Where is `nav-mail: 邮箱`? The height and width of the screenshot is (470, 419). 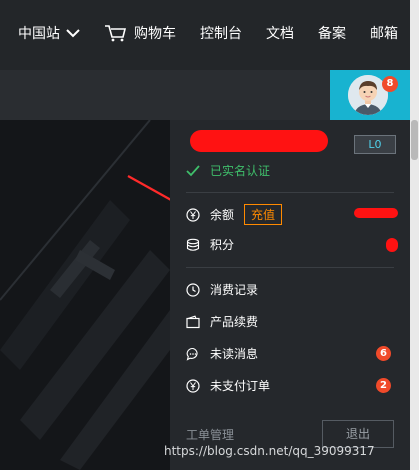 nav-mail: 邮箱 is located at coordinates (384, 33).